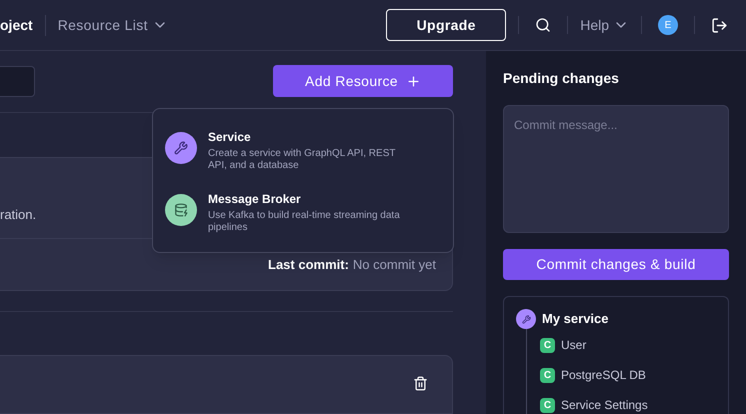  What do you see at coordinates (181, 210) in the screenshot?
I see `database-icon` at bounding box center [181, 210].